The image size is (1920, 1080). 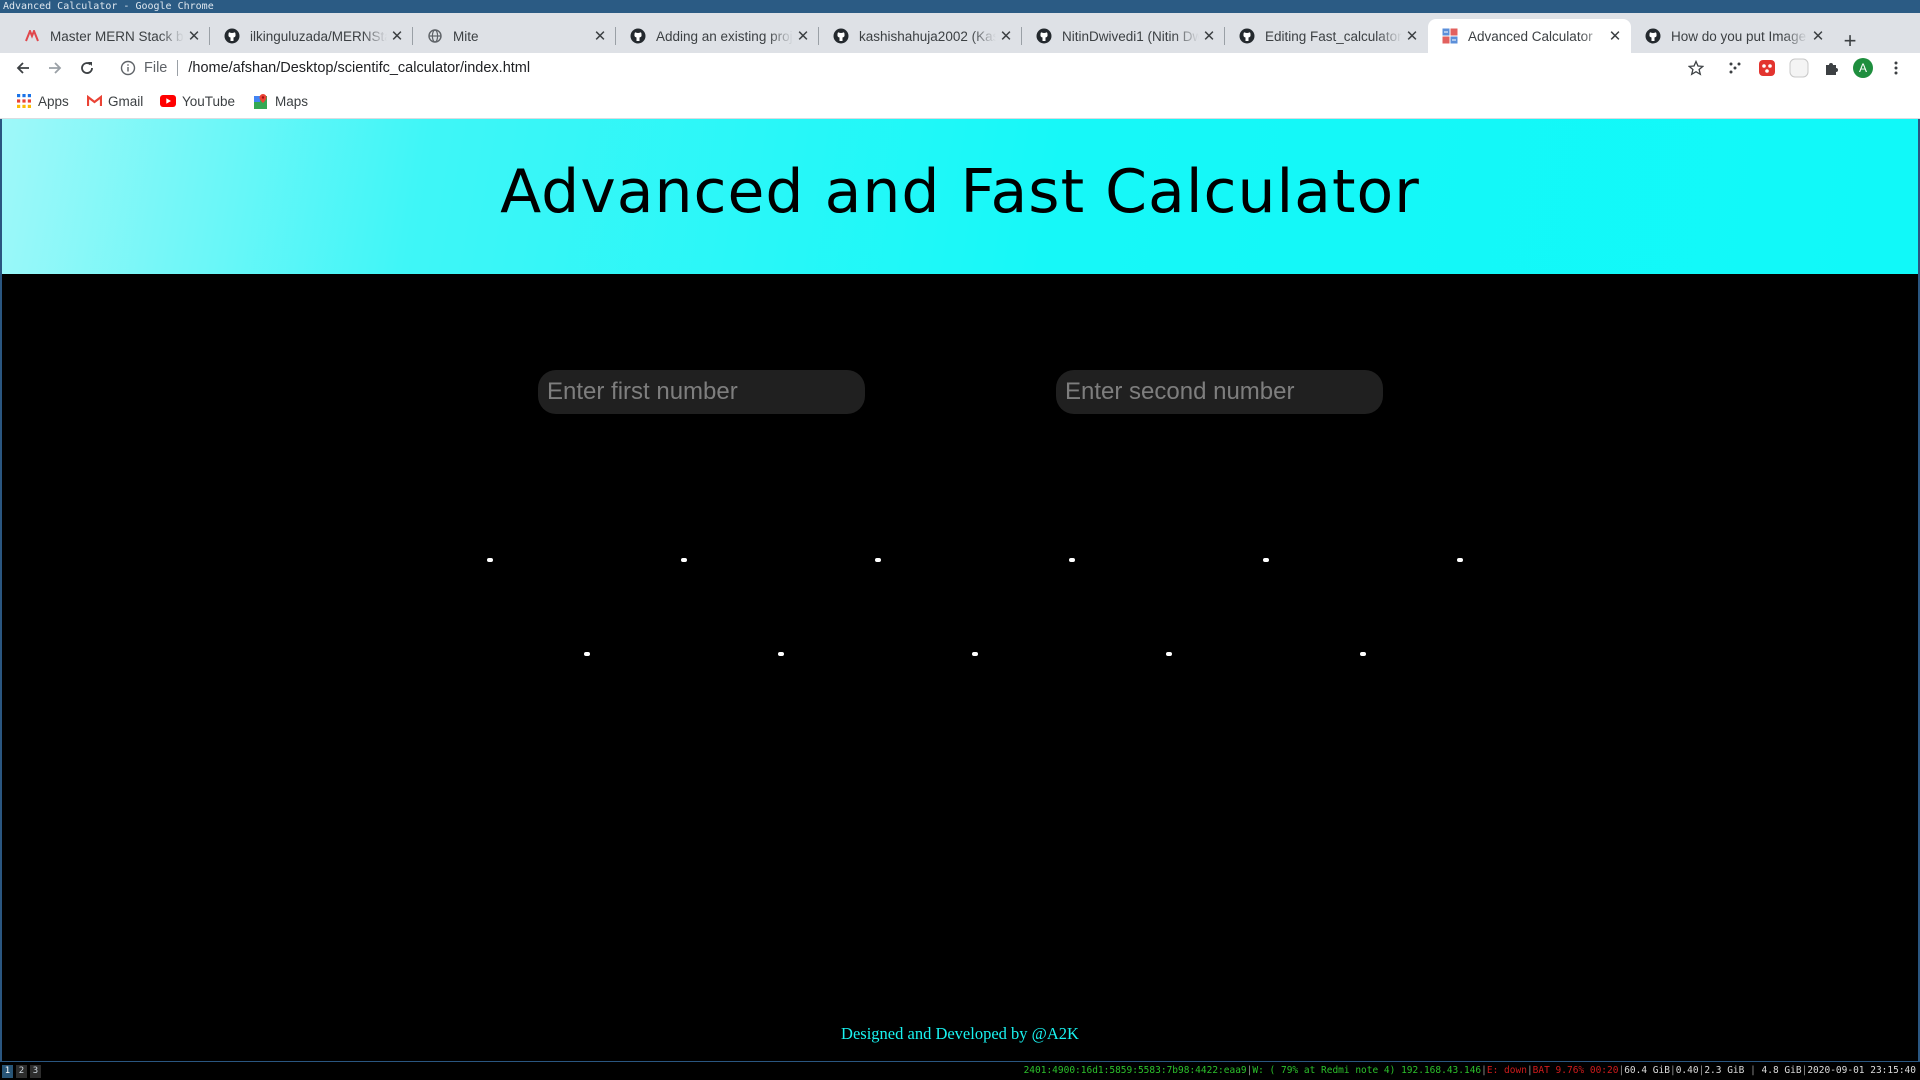 What do you see at coordinates (128, 68) in the screenshot?
I see `info-icon` at bounding box center [128, 68].